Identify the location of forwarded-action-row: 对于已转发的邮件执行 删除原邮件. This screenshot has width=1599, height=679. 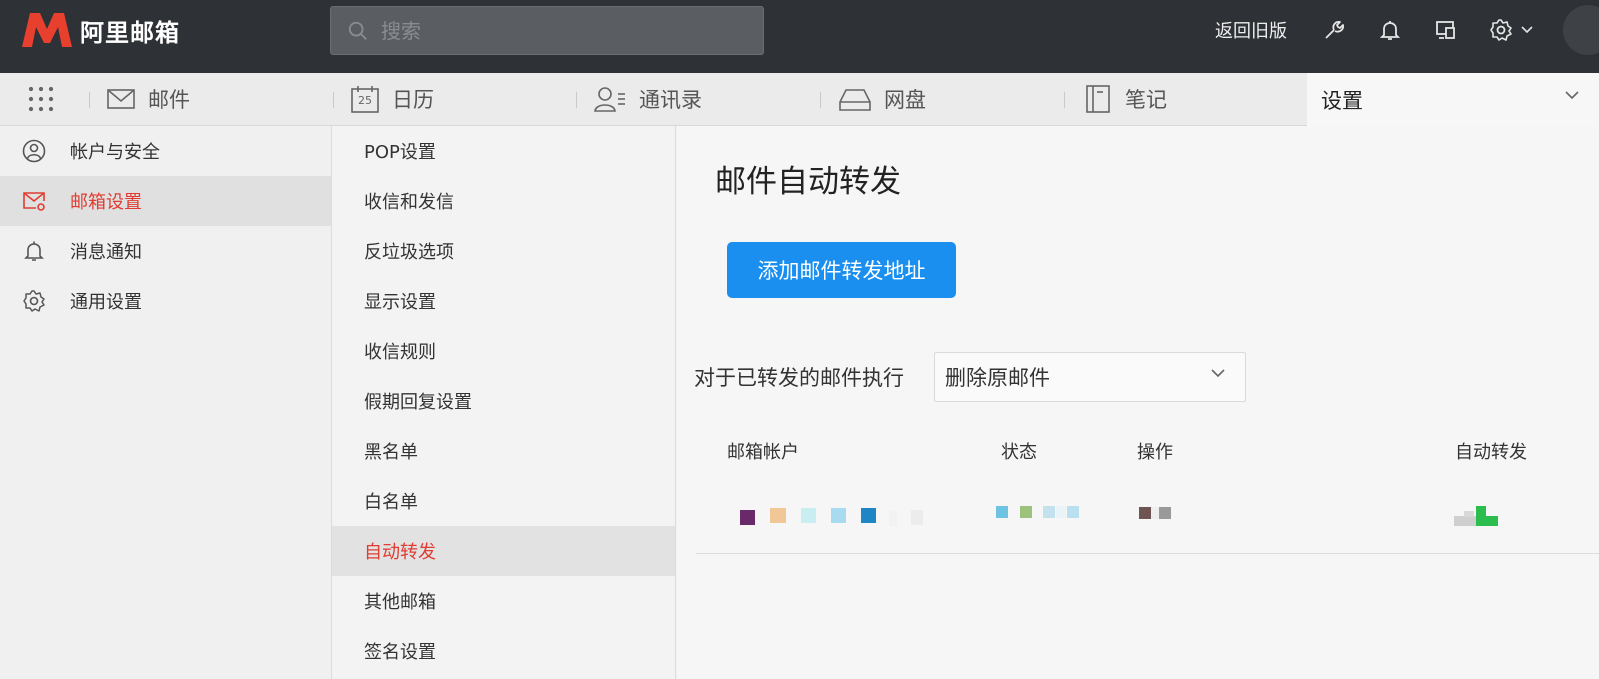
(970, 377).